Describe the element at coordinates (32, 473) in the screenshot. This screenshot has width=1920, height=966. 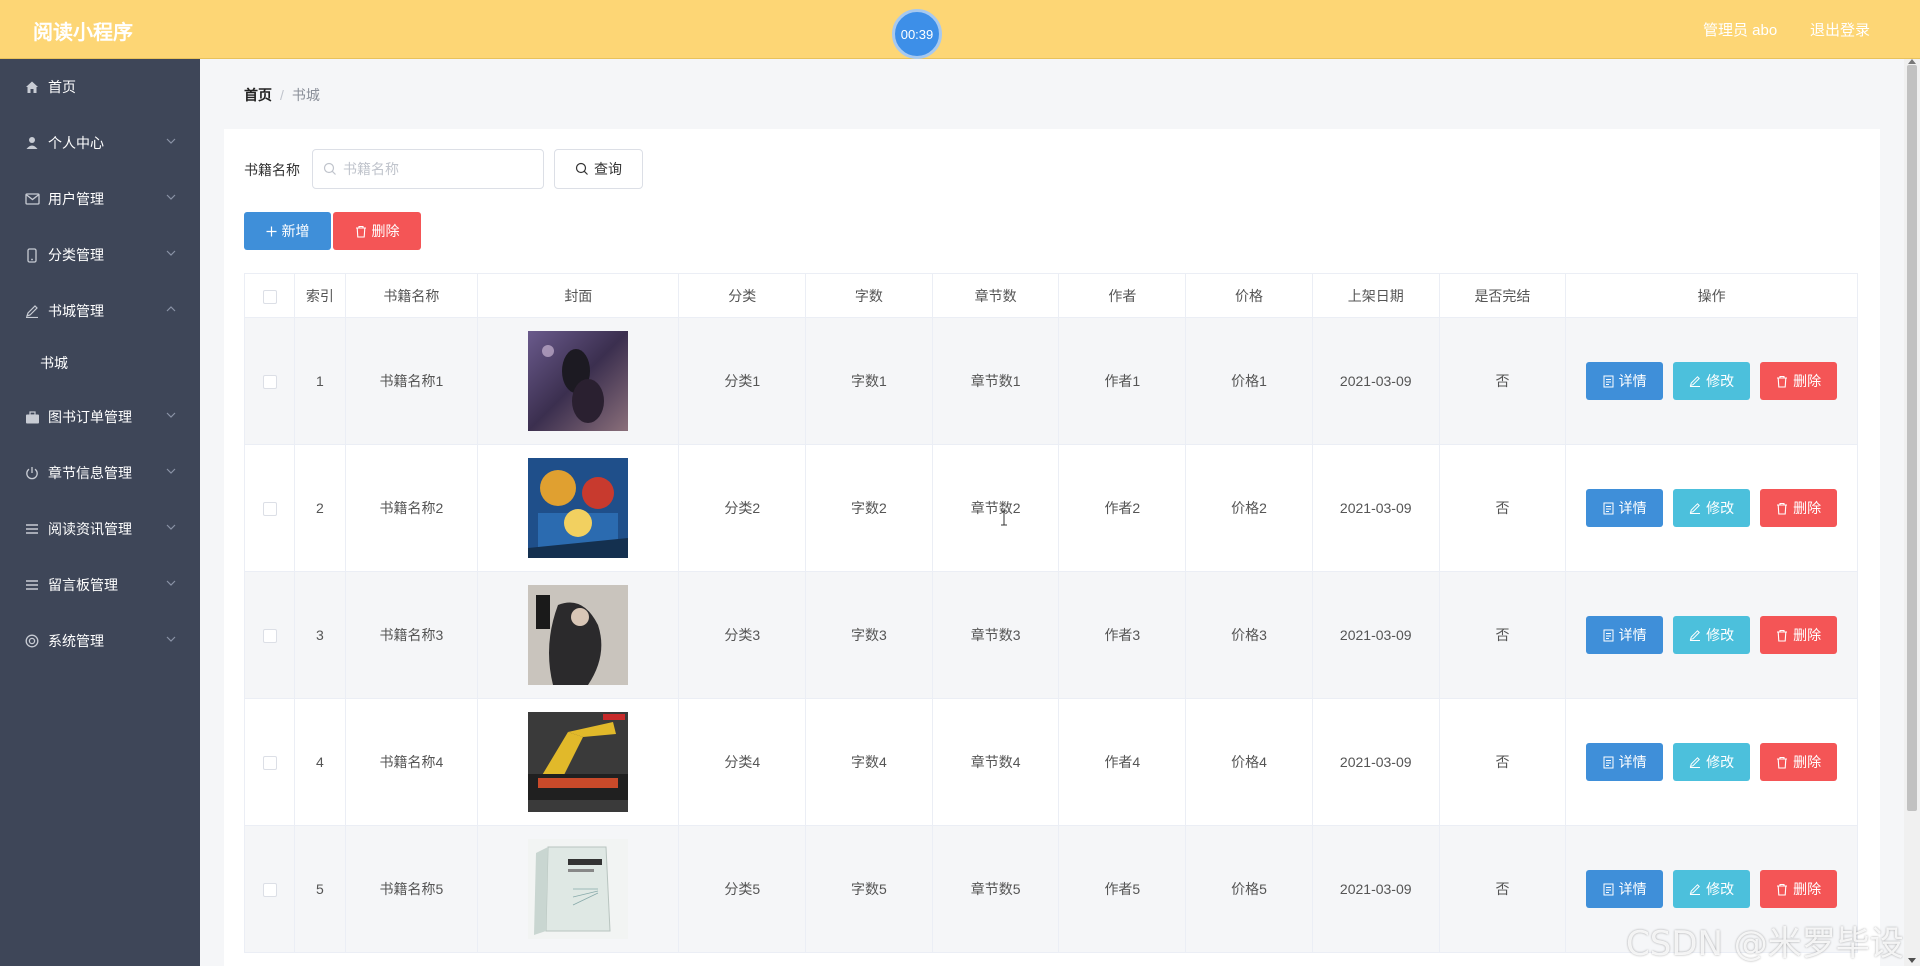
I see `power-icon` at that location.